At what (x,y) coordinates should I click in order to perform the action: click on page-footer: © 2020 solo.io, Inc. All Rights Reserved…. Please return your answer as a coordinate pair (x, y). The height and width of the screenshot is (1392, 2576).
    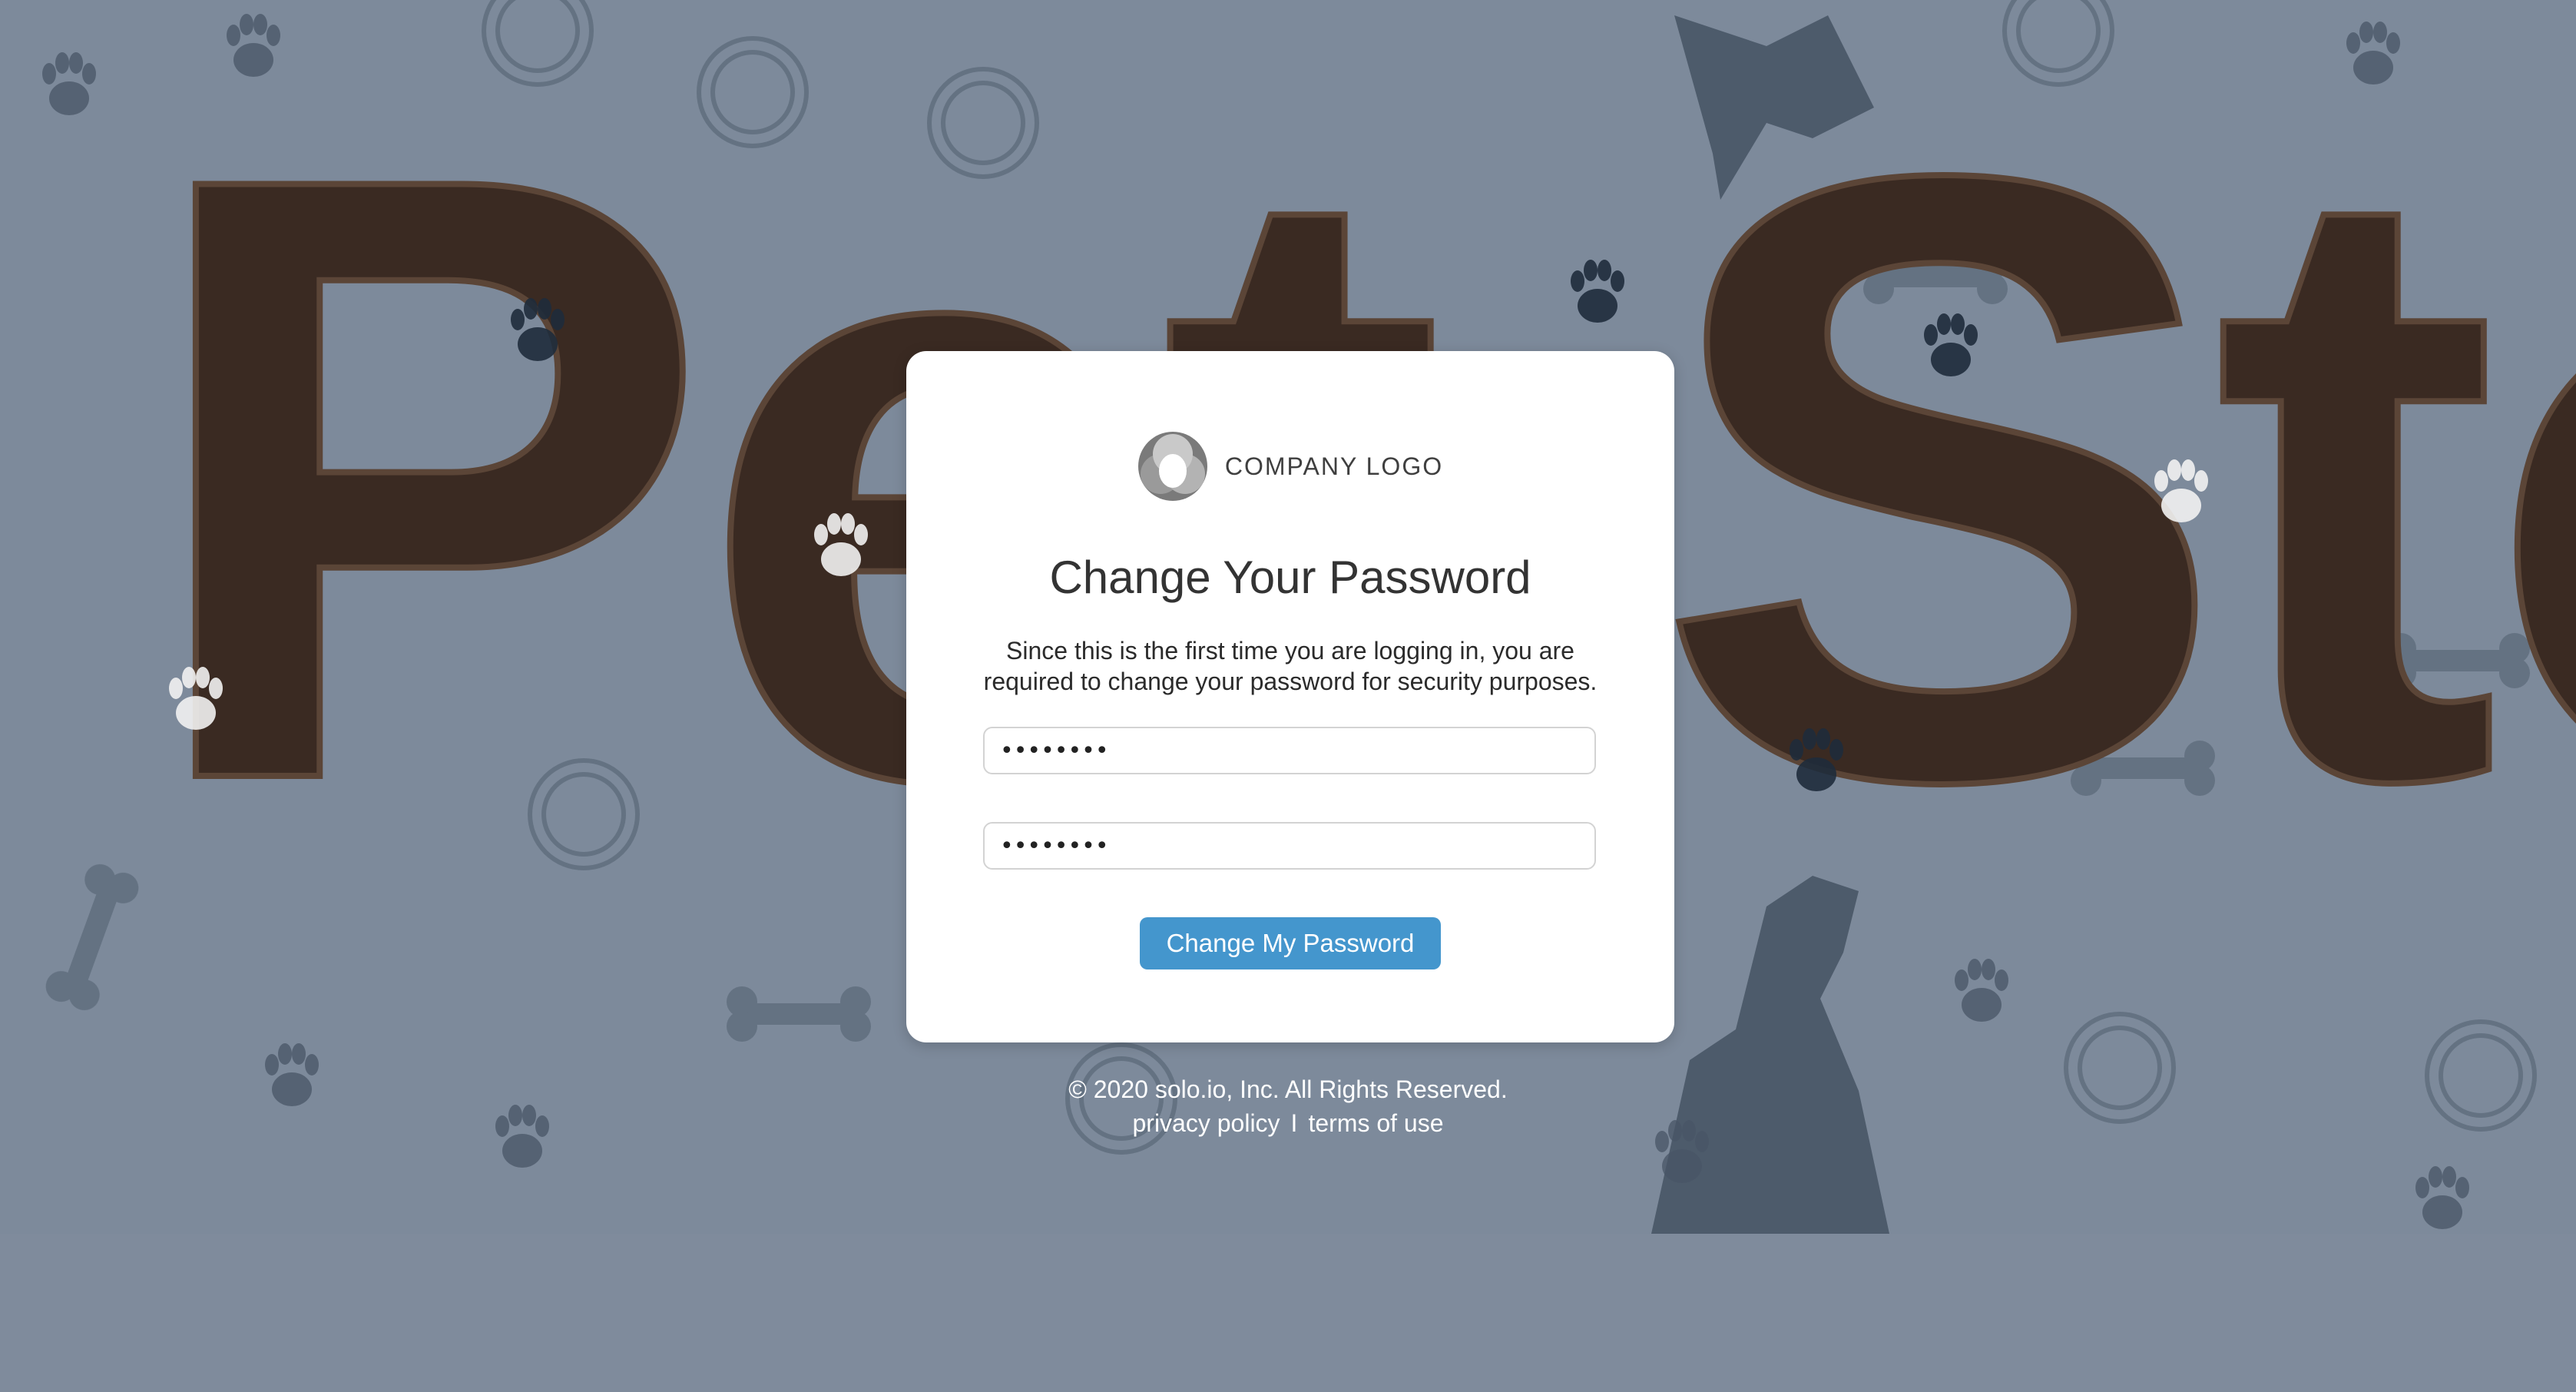
    Looking at the image, I should click on (1288, 1106).